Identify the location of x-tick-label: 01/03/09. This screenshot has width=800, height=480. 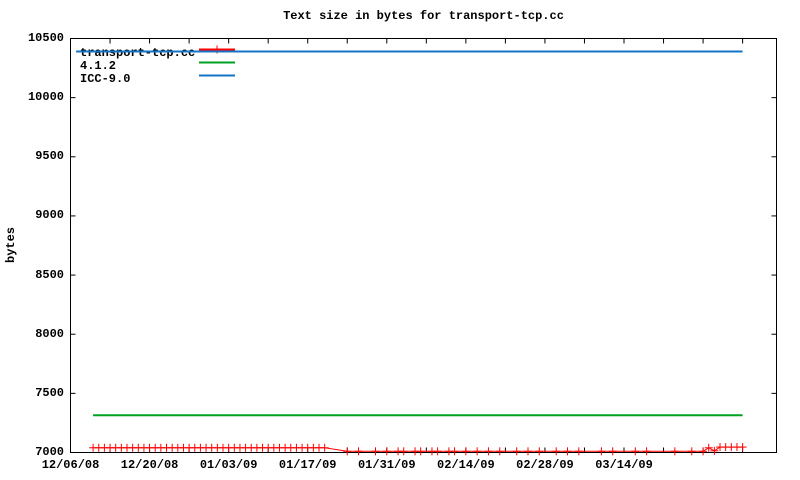
(228, 465).